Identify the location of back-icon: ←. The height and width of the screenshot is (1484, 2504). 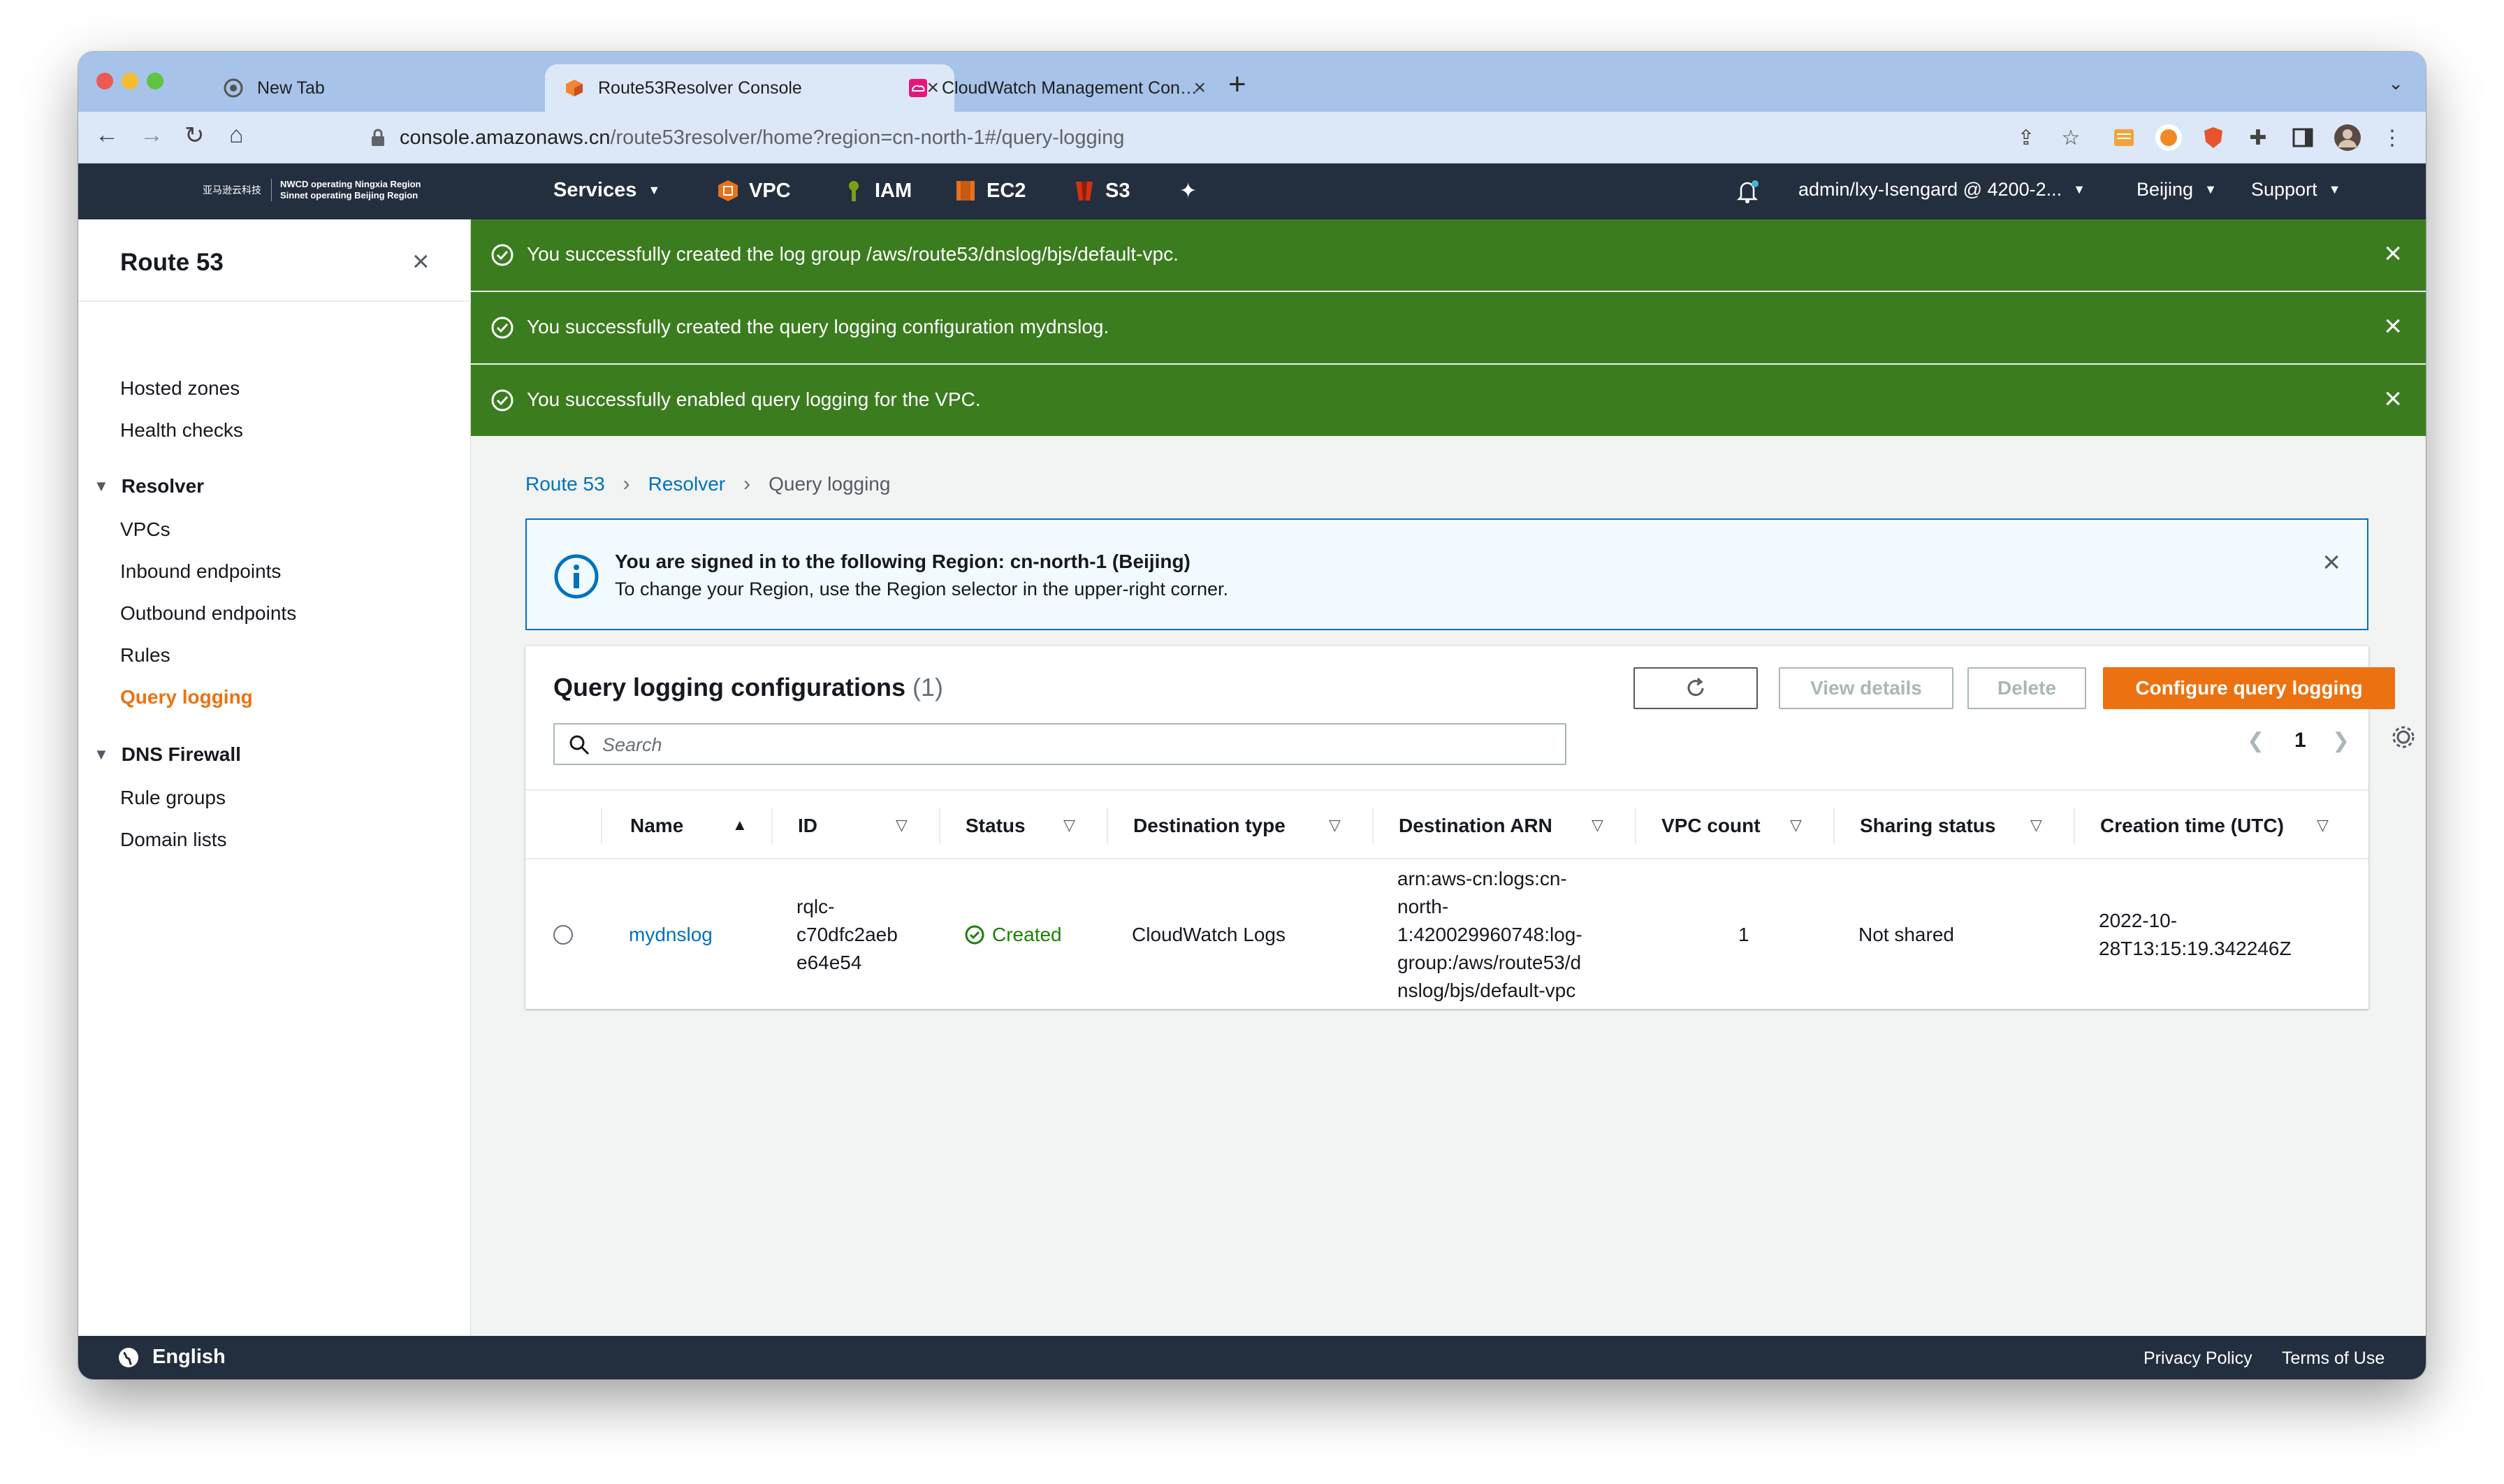
(107, 135).